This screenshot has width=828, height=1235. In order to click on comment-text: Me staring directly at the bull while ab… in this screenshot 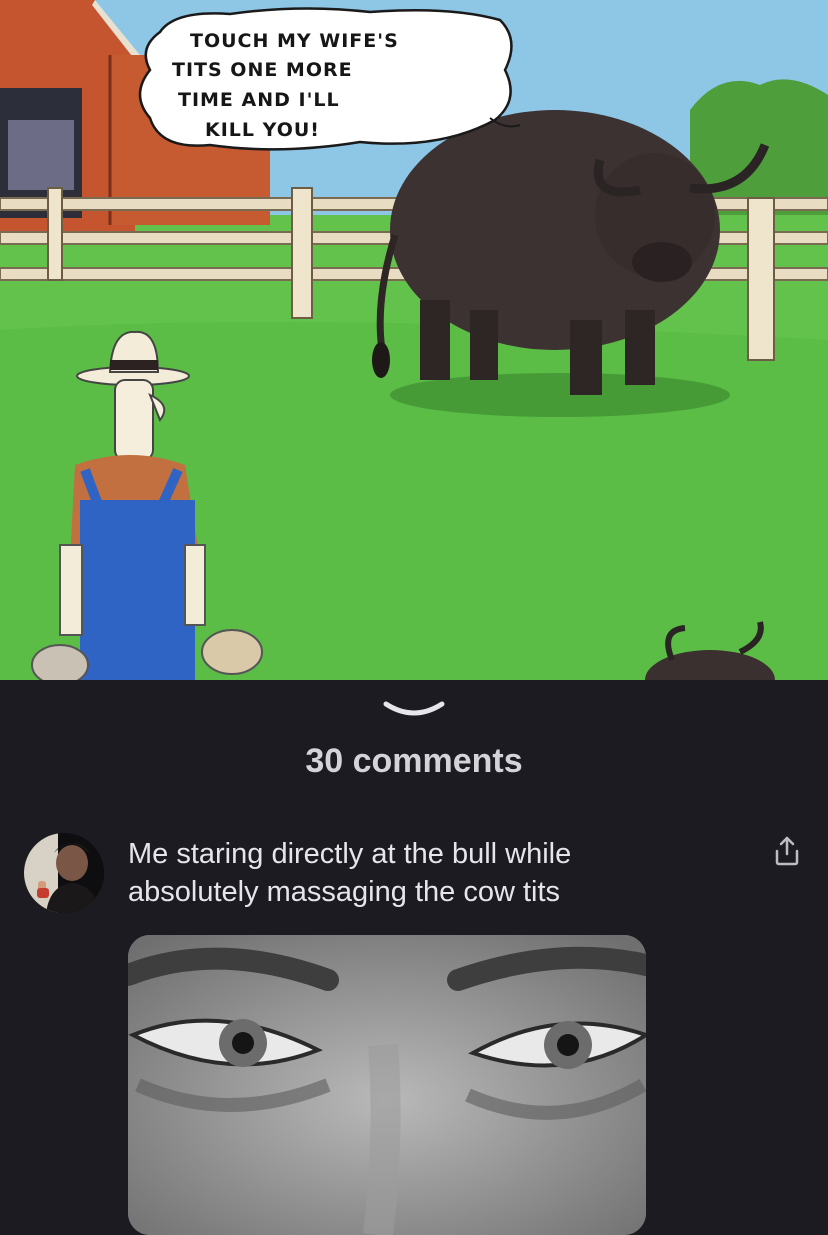, I will do `click(350, 873)`.